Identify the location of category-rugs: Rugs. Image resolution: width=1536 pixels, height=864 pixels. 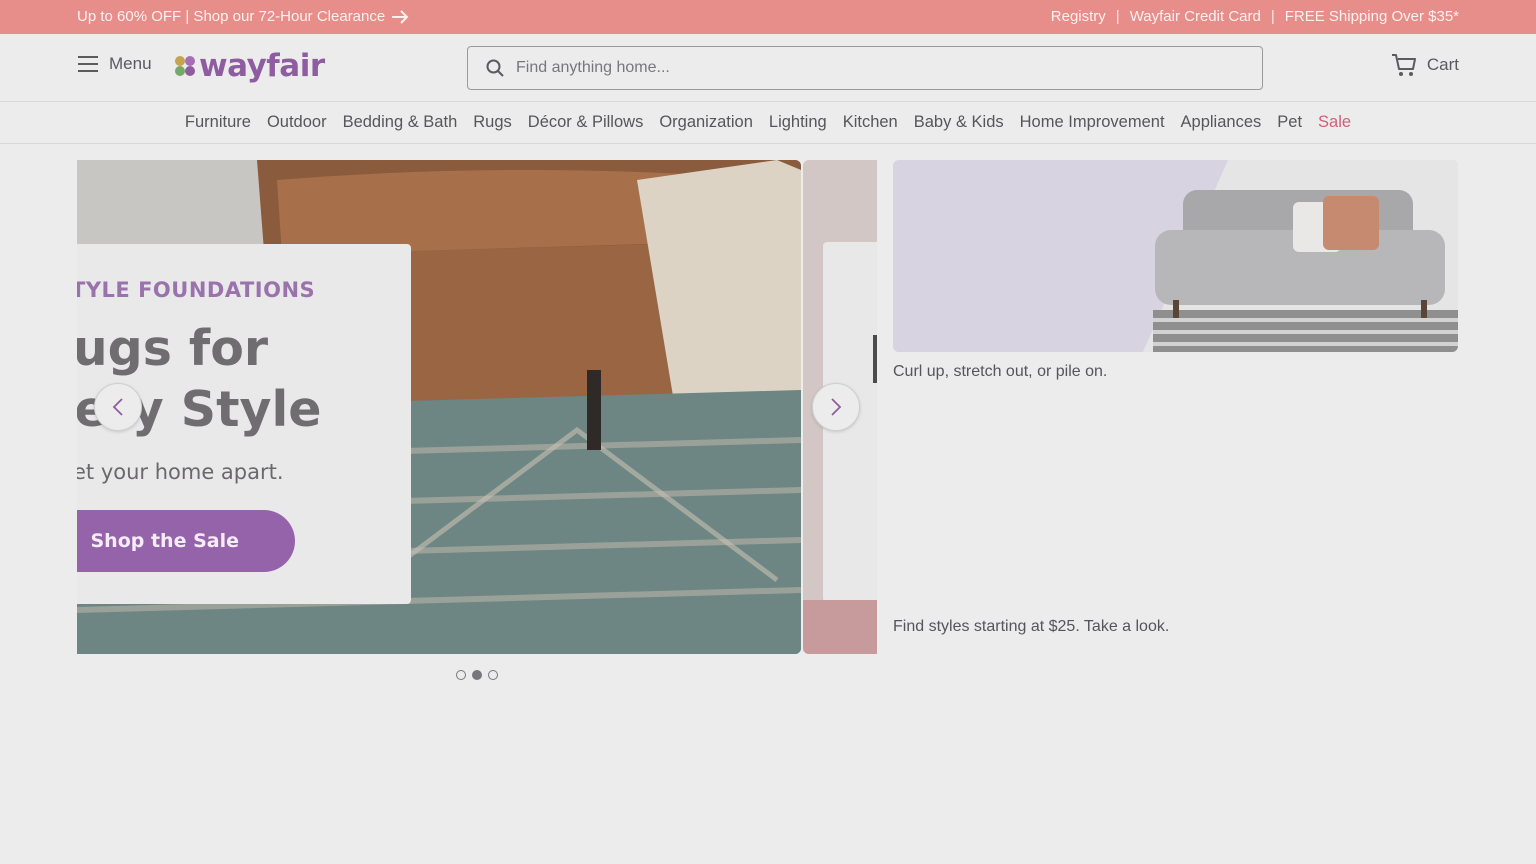
(492, 122).